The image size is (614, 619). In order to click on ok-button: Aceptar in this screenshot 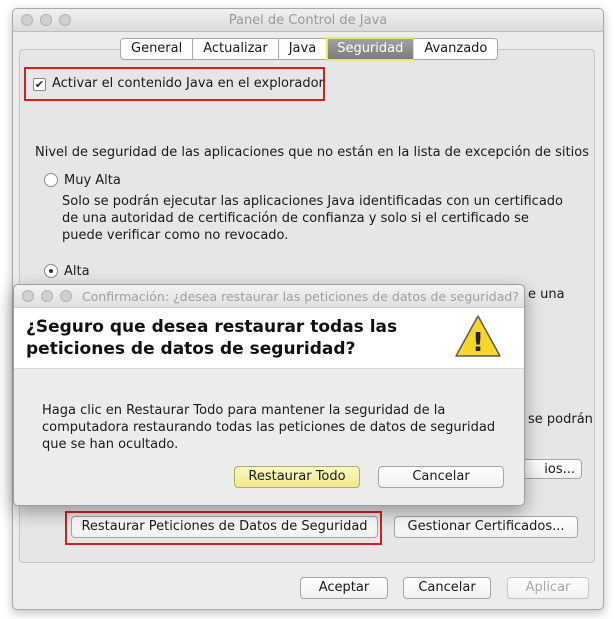, I will do `click(344, 588)`.